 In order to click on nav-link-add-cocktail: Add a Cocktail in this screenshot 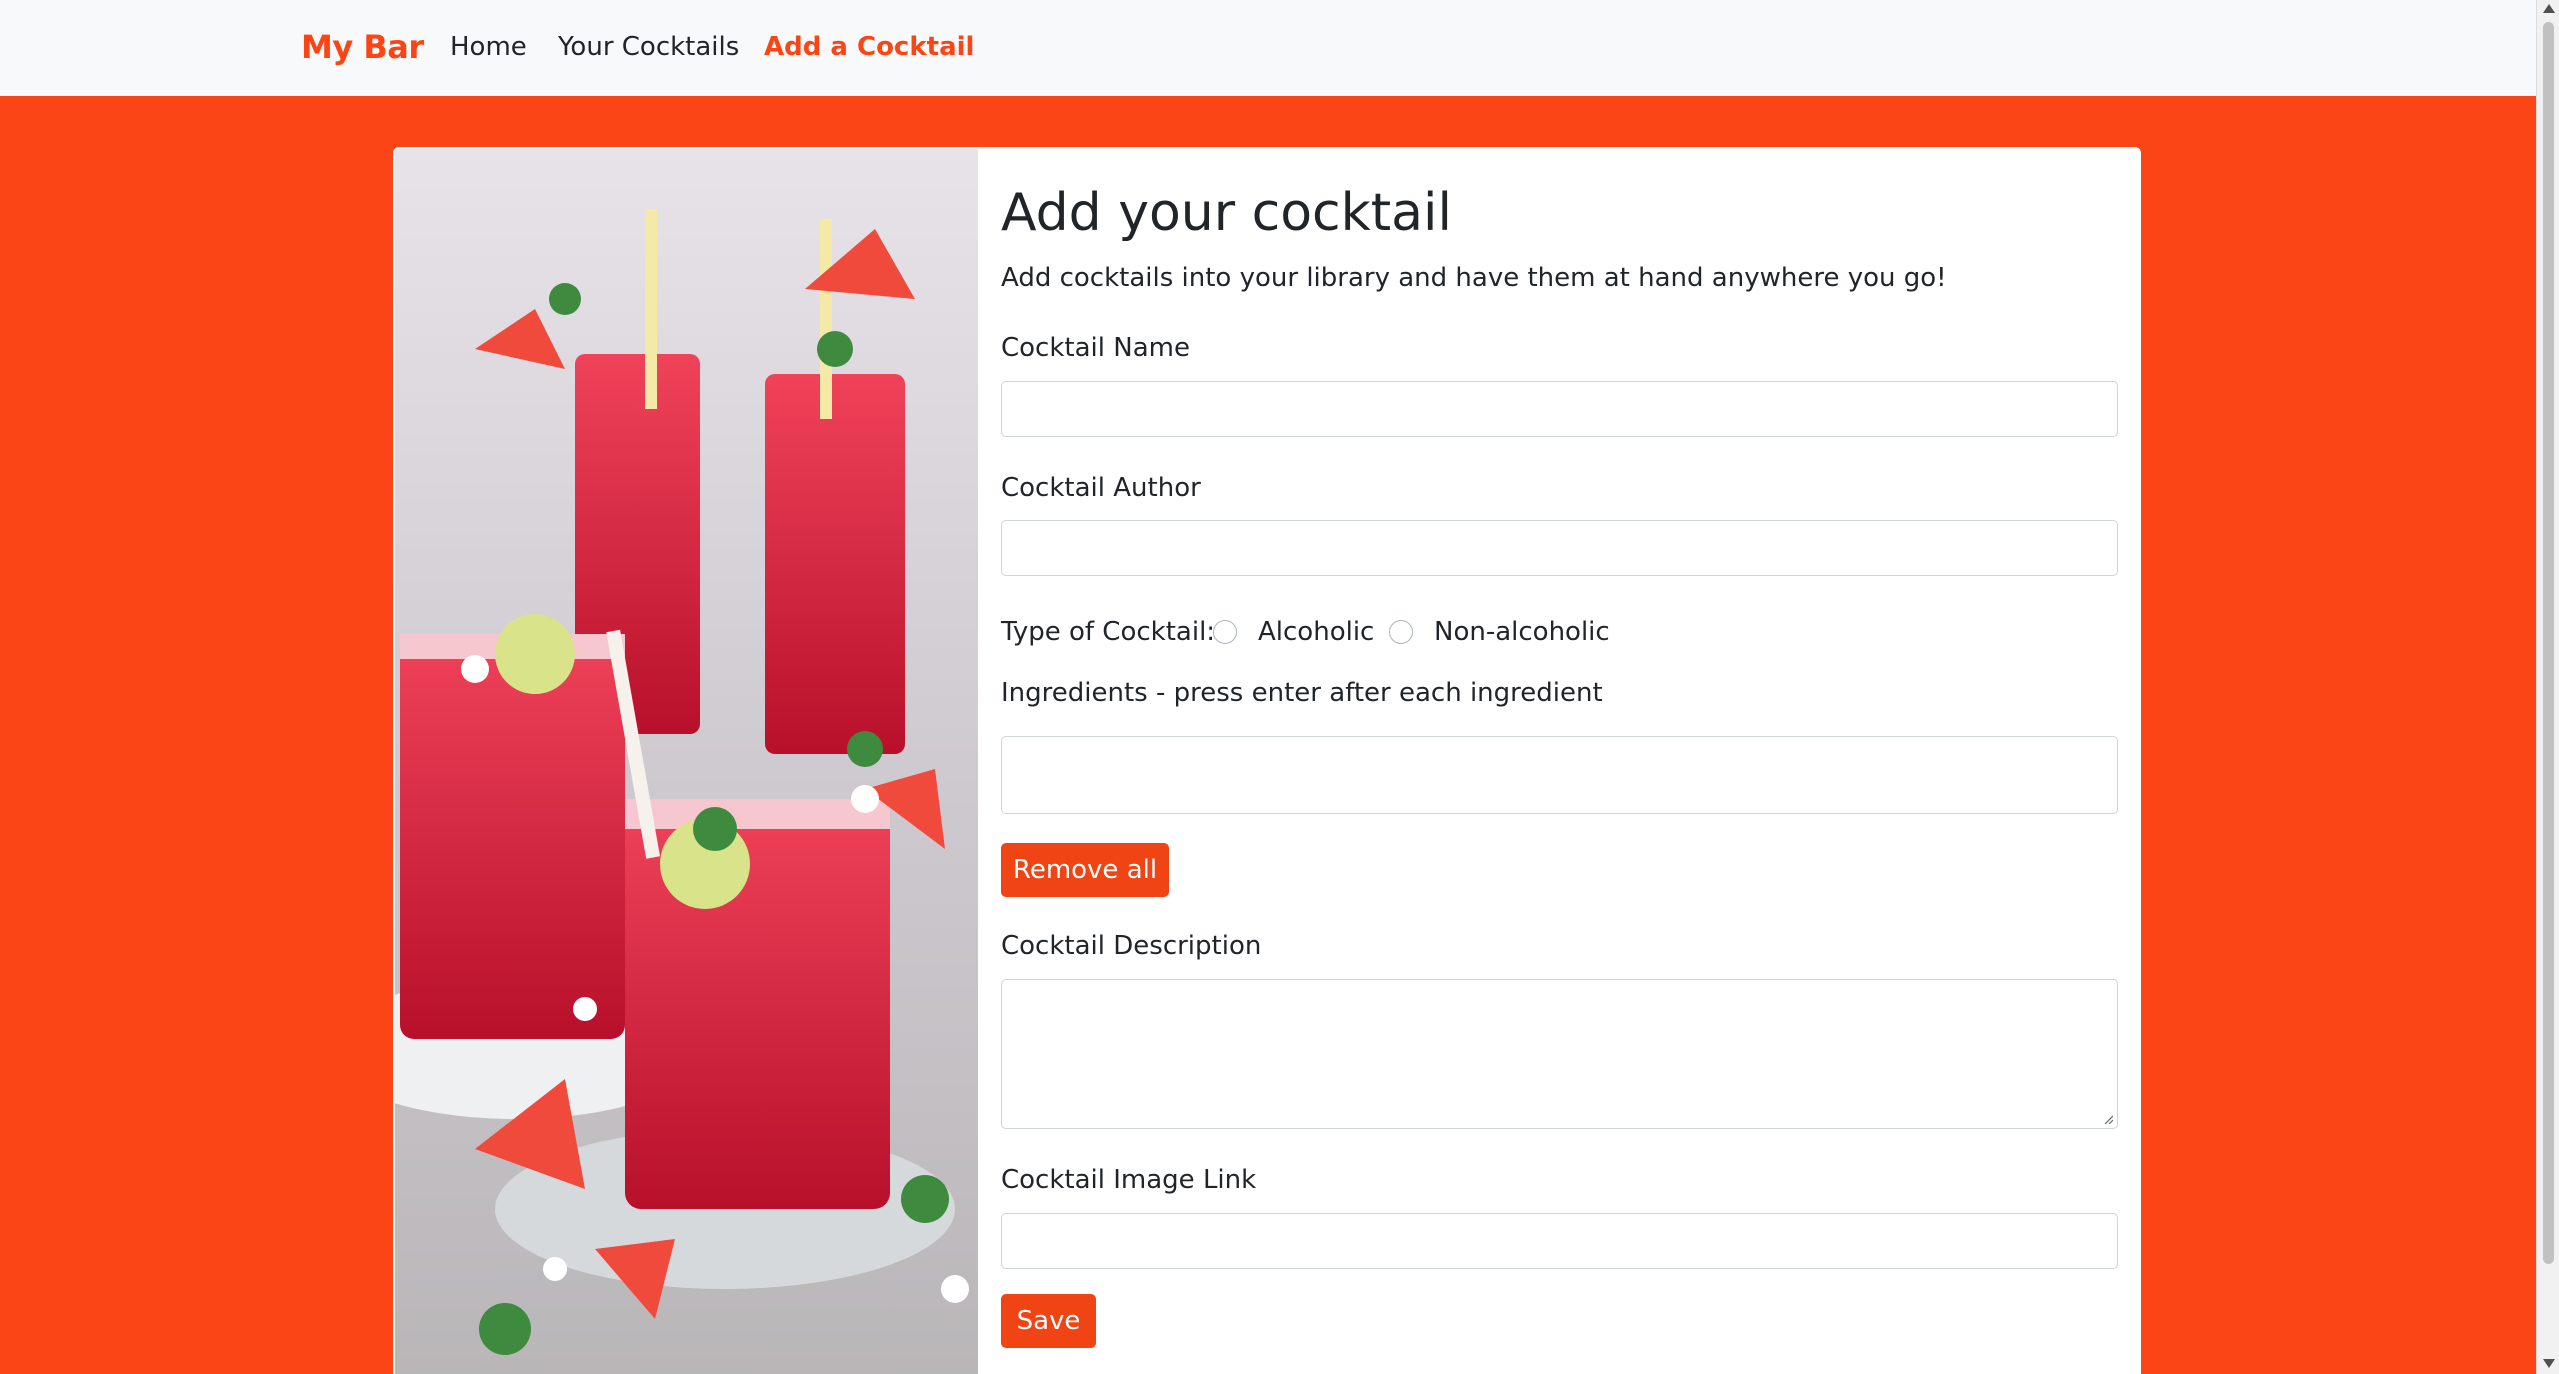, I will do `click(869, 47)`.